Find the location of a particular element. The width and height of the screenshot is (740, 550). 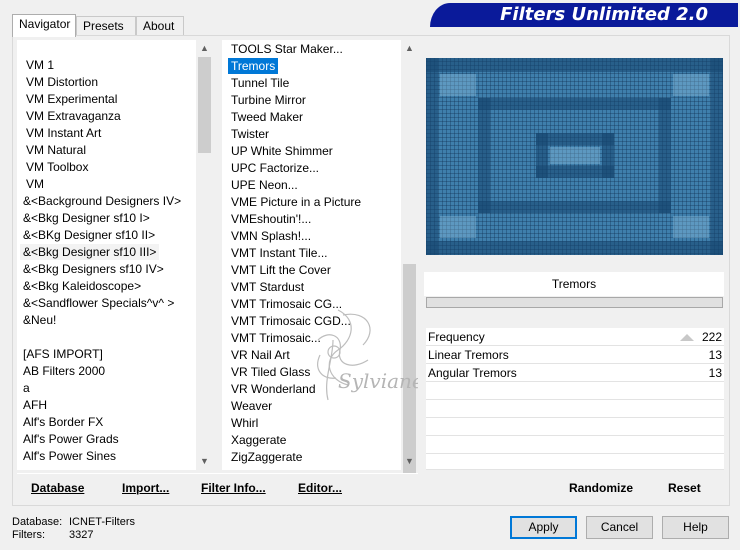

tab-navigator: Navigator is located at coordinates (44, 25).